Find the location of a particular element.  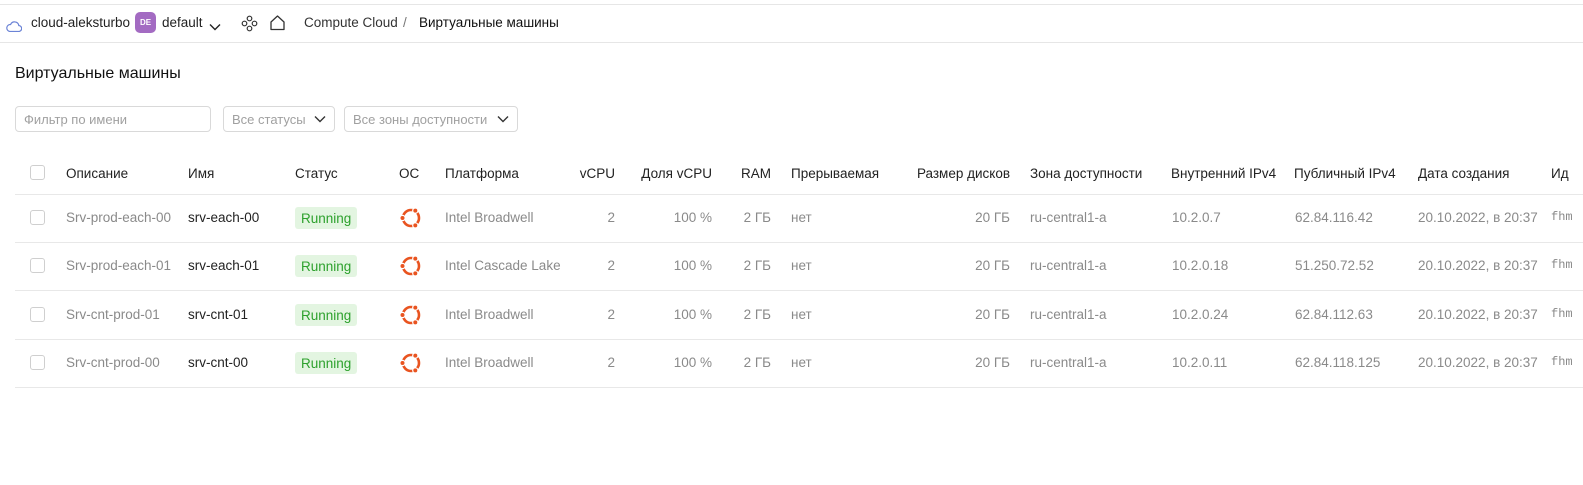

select-all-checkbox is located at coordinates (37, 172).